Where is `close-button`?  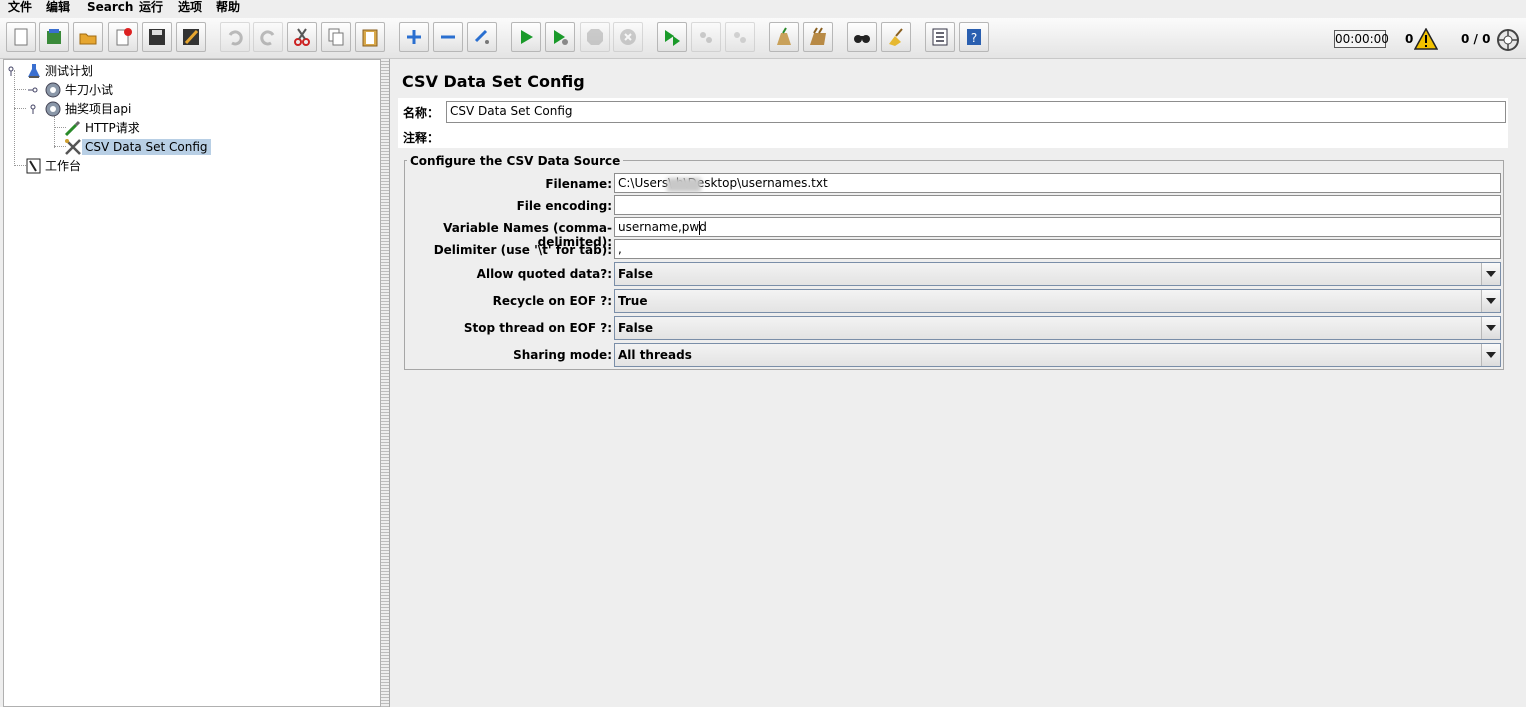
close-button is located at coordinates (123, 37).